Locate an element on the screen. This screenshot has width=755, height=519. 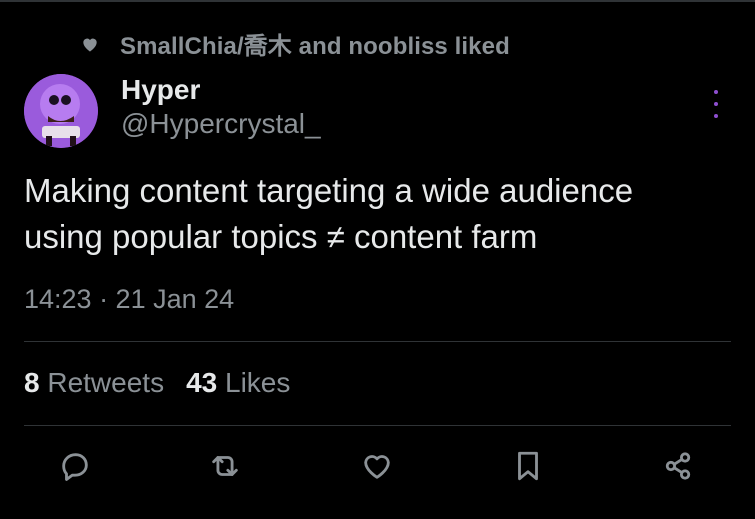
tweet-timestamp: 14:23 · 21 Jan 24 is located at coordinates (129, 299).